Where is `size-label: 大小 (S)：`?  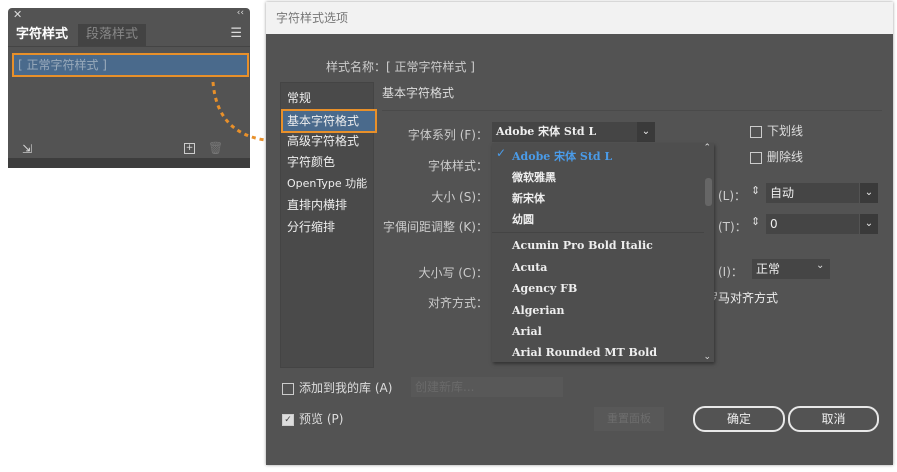 size-label: 大小 (S)： is located at coordinates (459, 197).